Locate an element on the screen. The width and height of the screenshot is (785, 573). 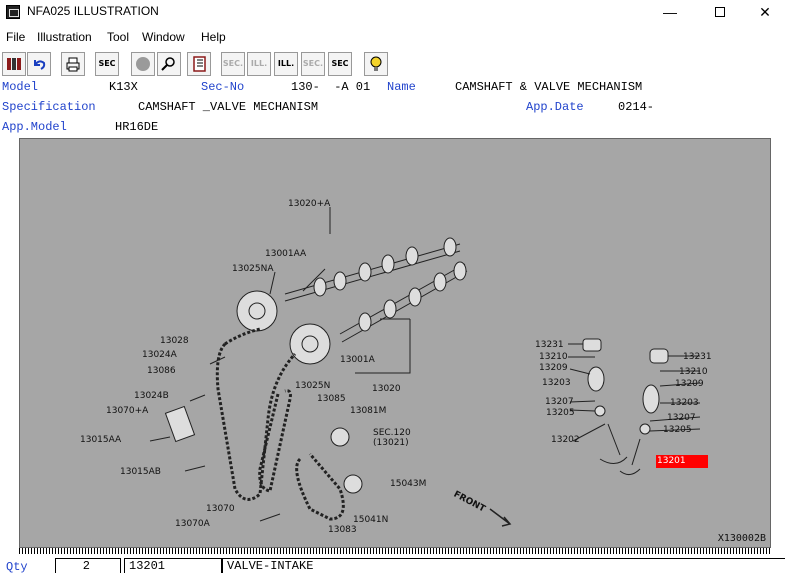
label-sec120: SEC.120 is located at coordinates (392, 433).